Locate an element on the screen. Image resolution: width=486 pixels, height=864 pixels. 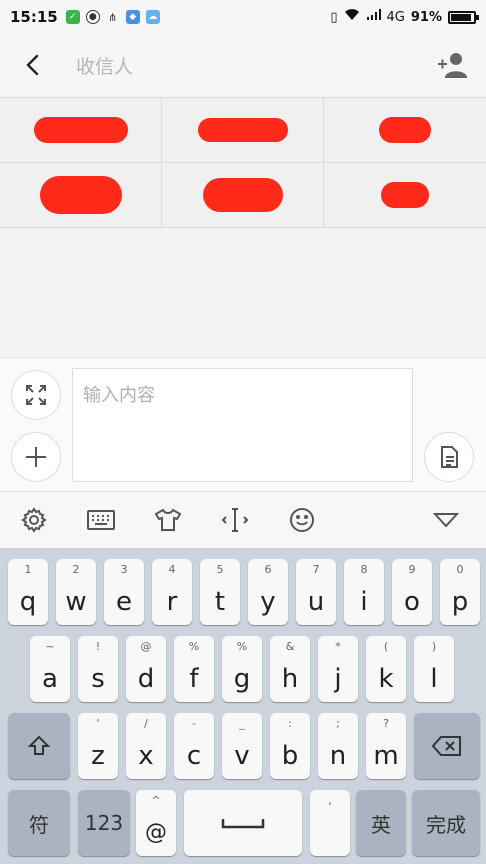
key-label: i is located at coordinates (364, 602).